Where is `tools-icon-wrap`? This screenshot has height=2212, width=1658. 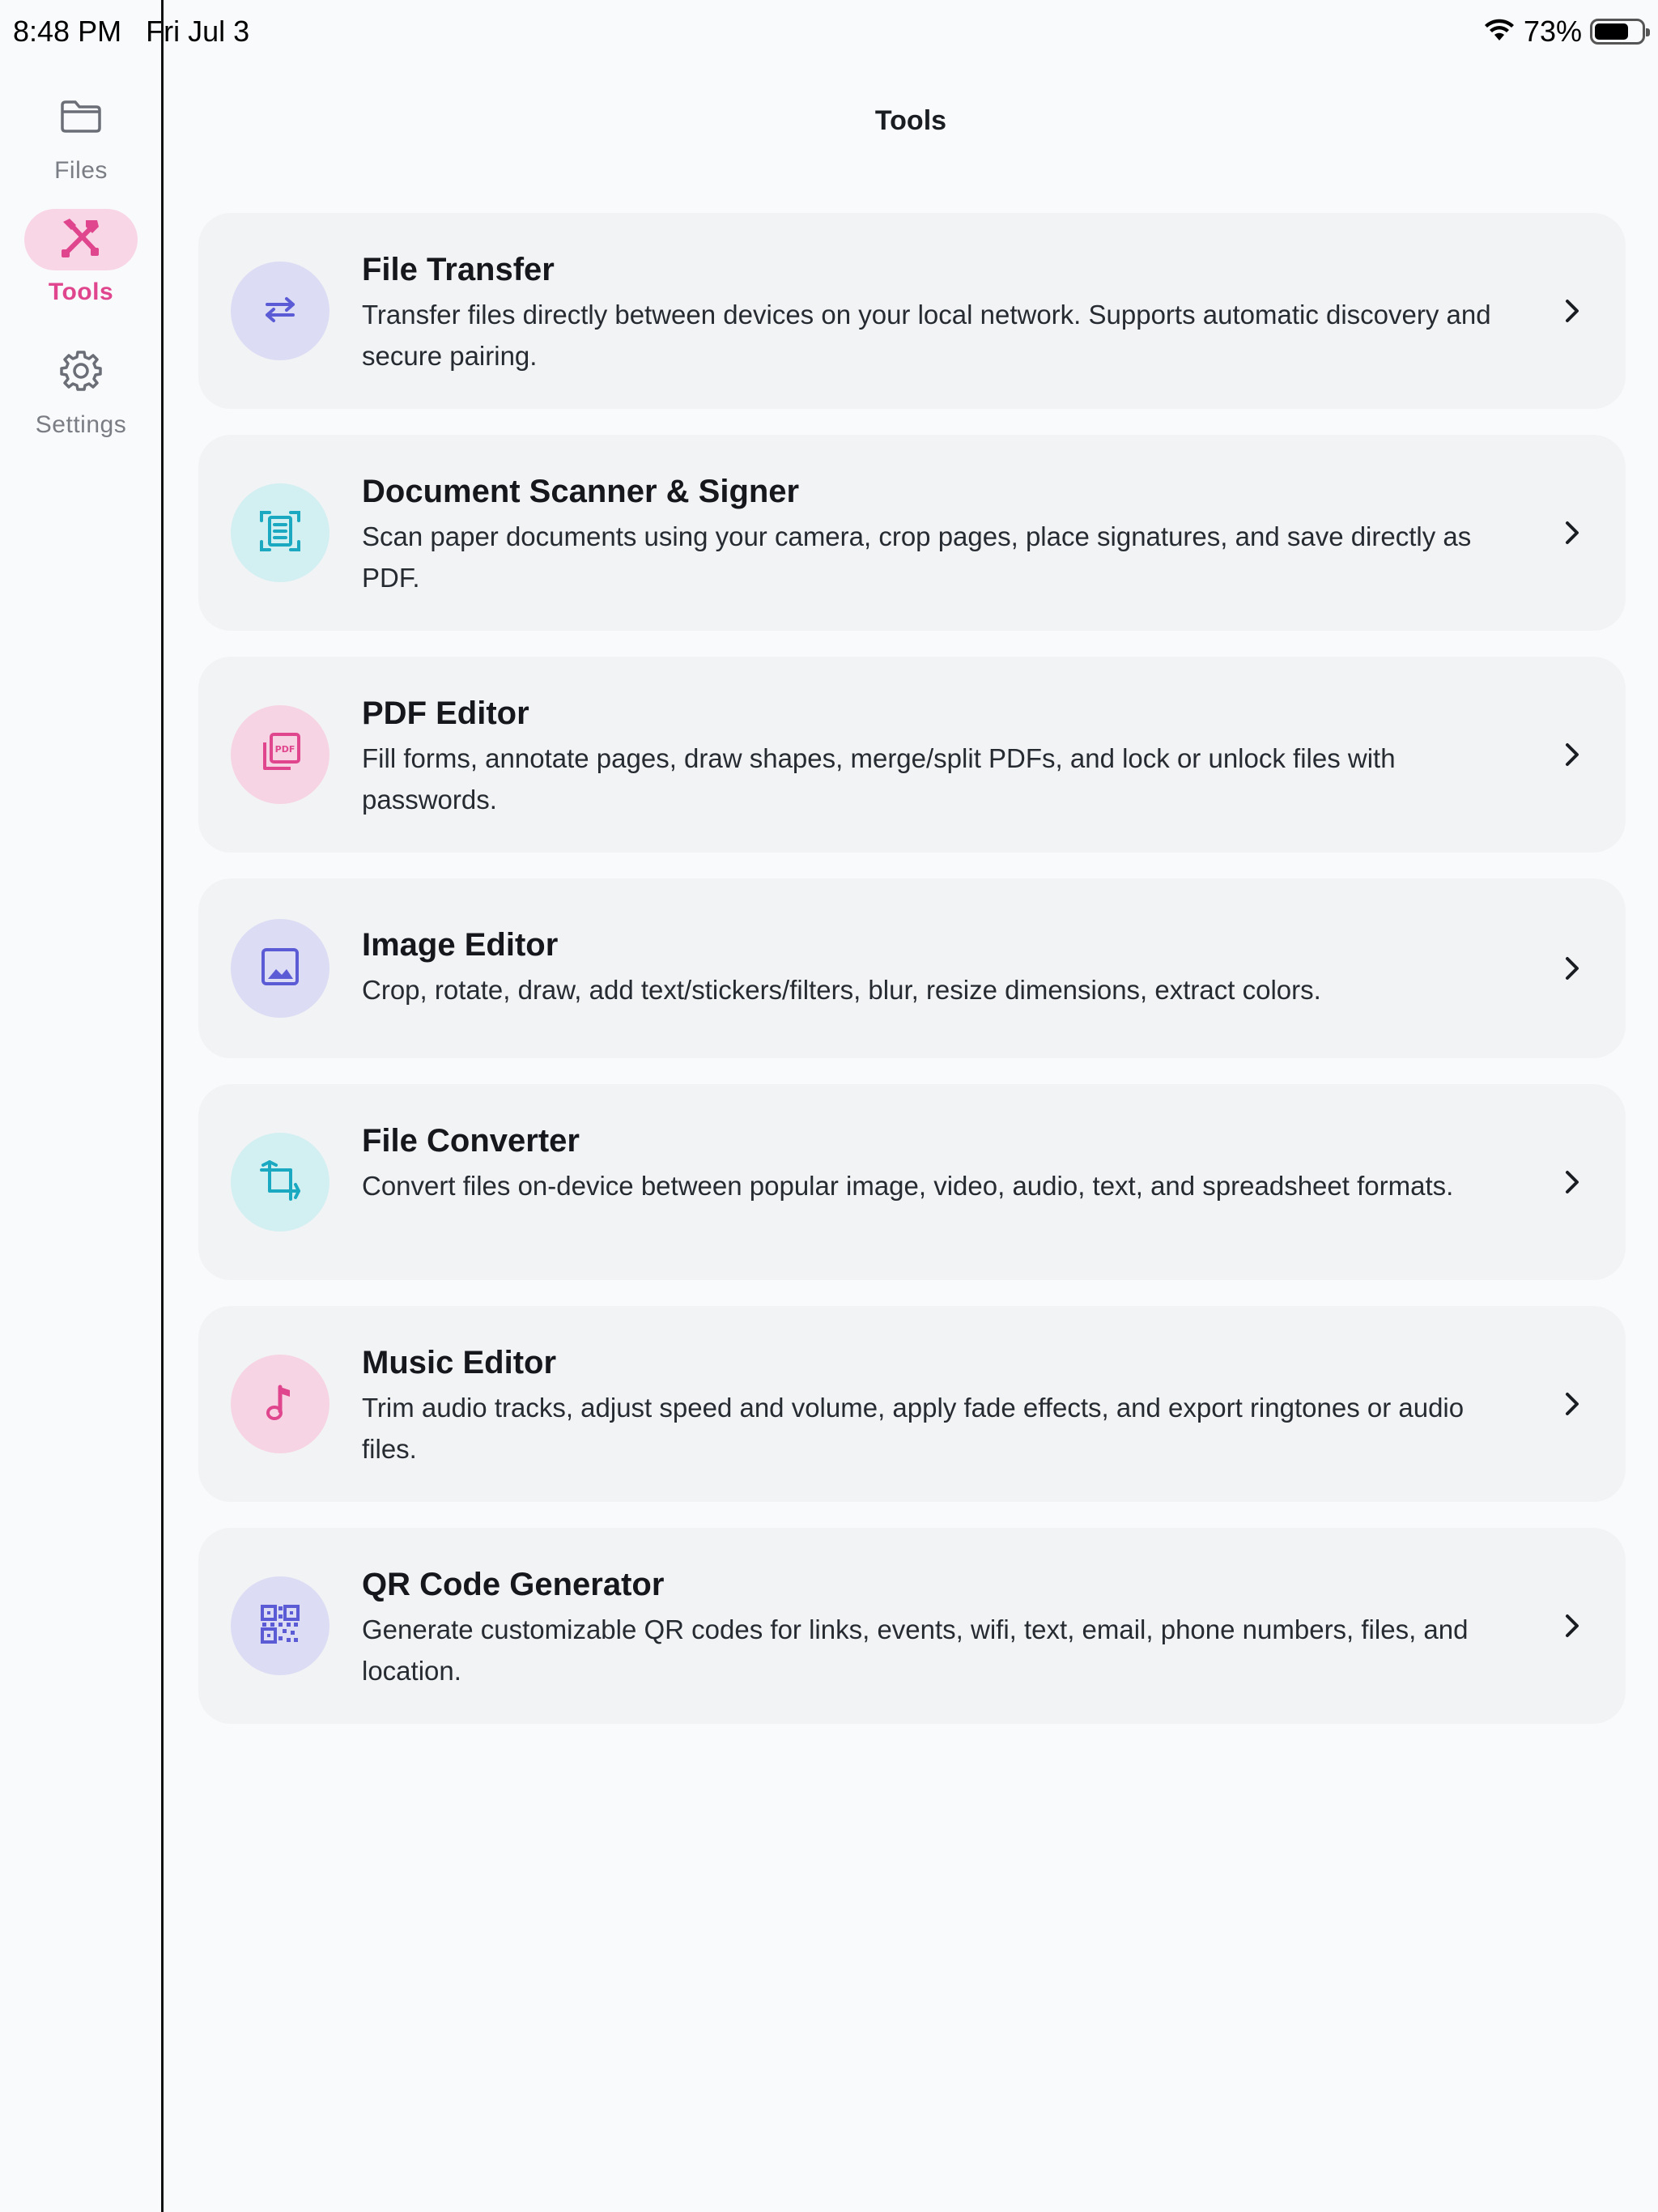 tools-icon-wrap is located at coordinates (81, 240).